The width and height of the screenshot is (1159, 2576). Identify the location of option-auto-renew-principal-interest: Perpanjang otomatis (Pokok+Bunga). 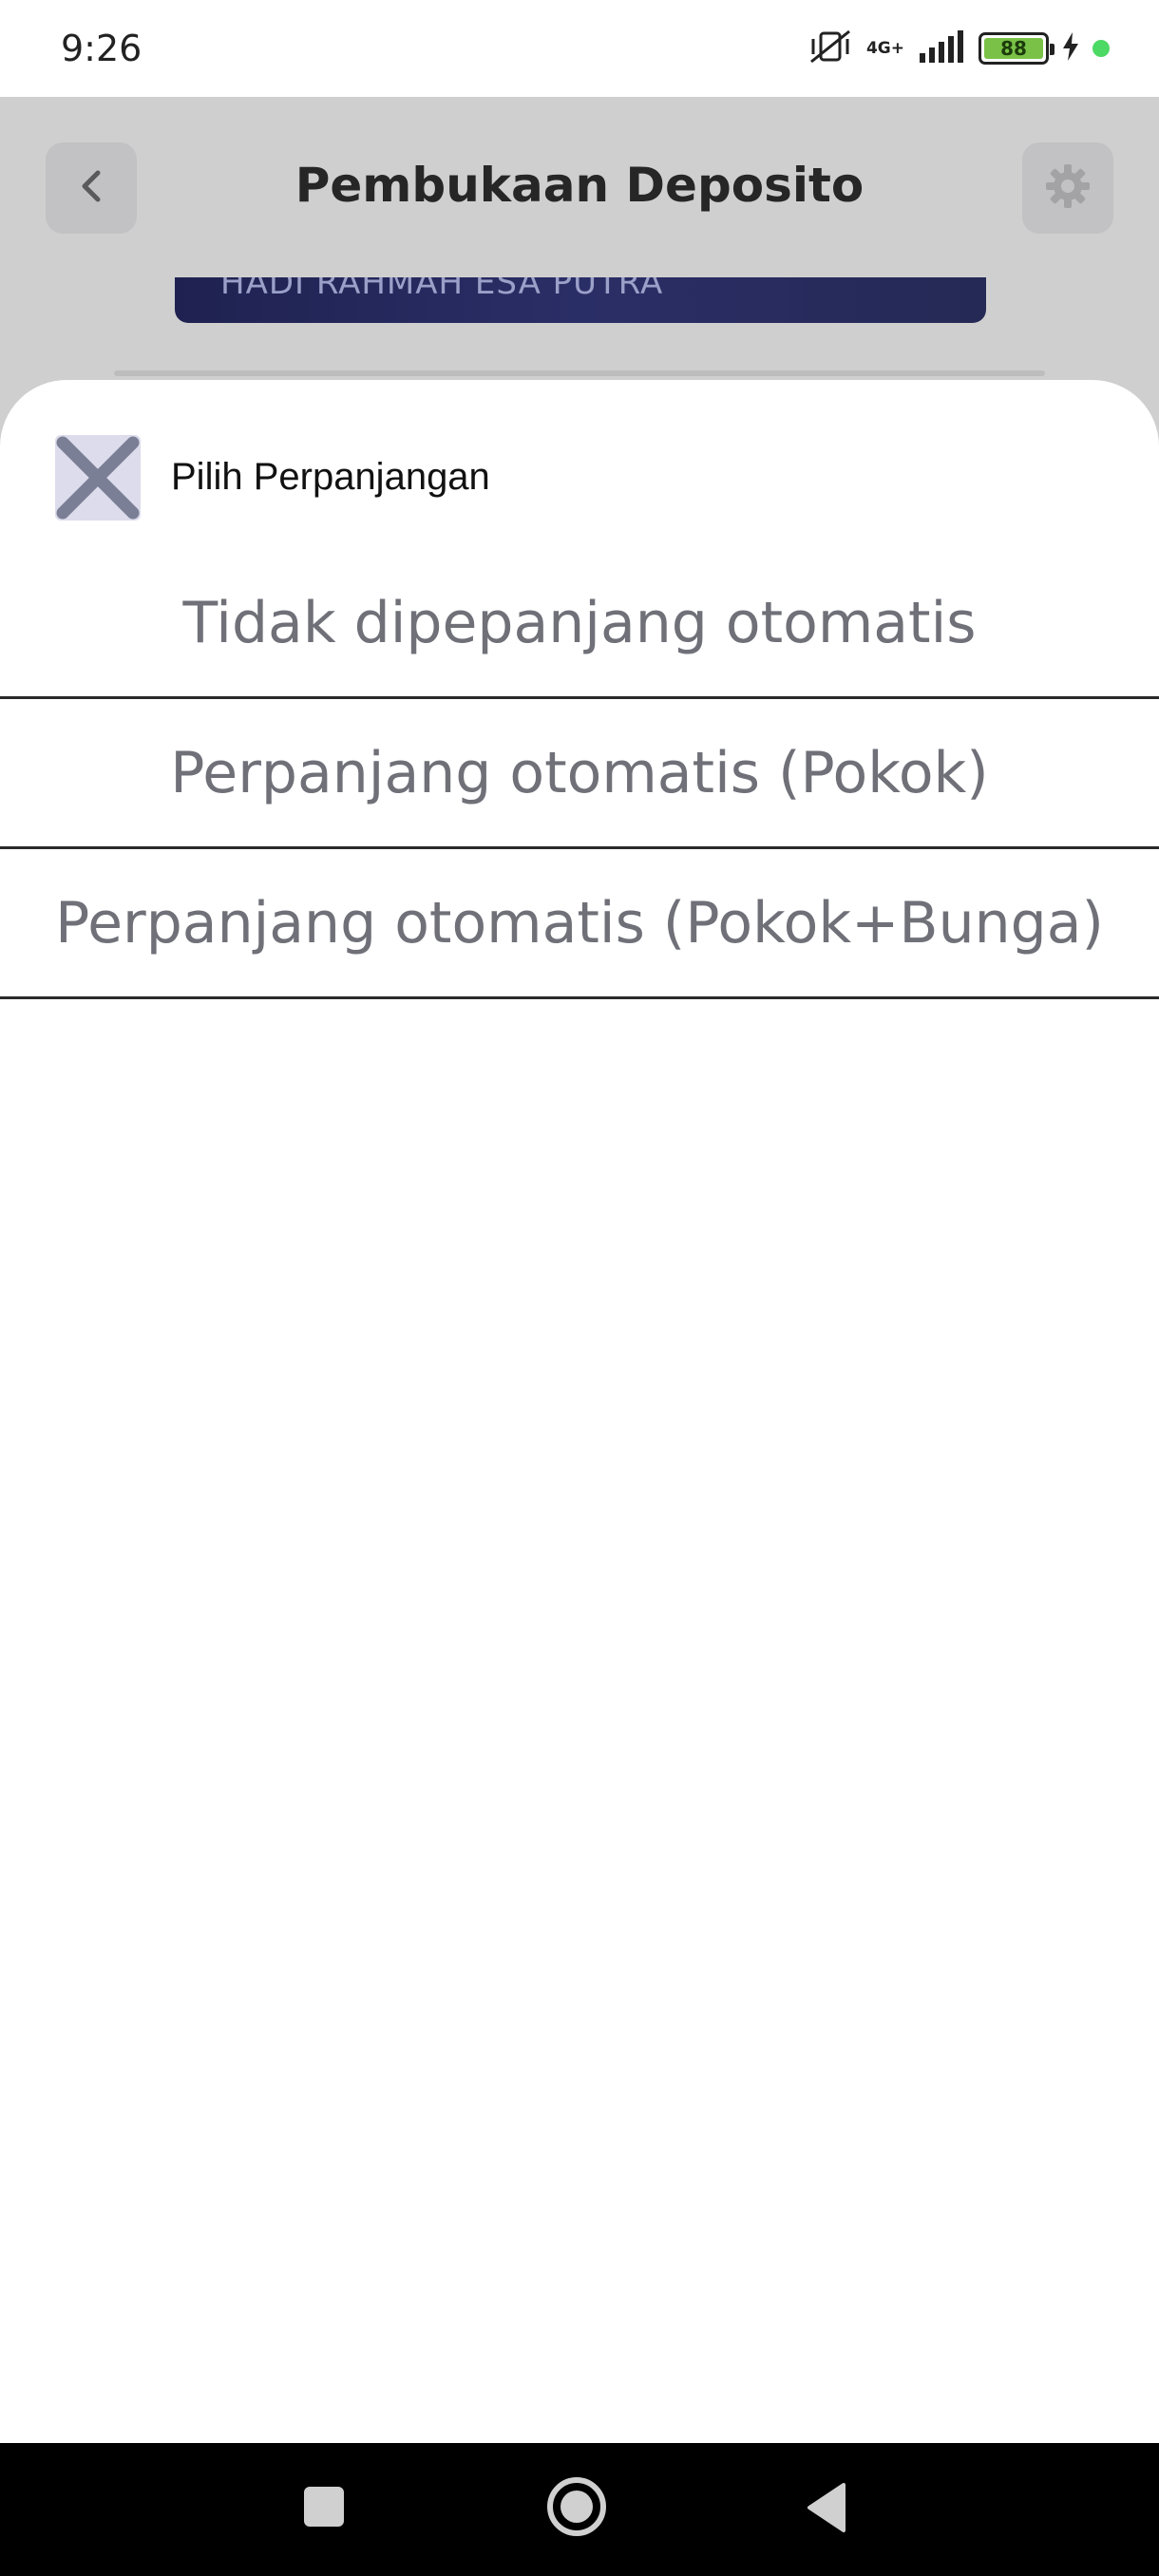
(579, 924).